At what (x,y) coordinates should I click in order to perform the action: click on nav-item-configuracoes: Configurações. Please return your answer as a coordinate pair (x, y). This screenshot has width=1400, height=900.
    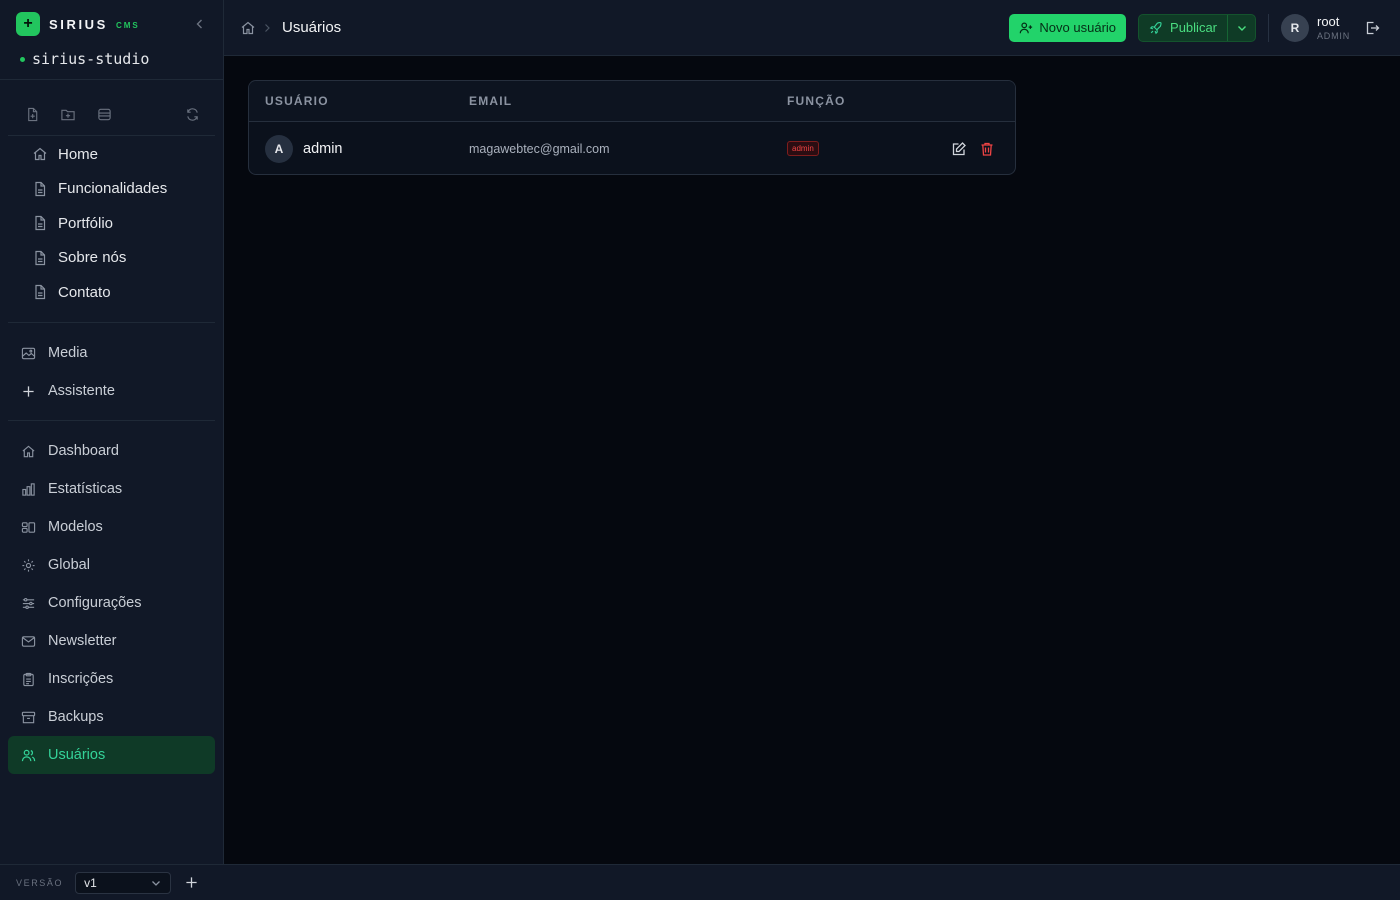
    Looking at the image, I should click on (111, 603).